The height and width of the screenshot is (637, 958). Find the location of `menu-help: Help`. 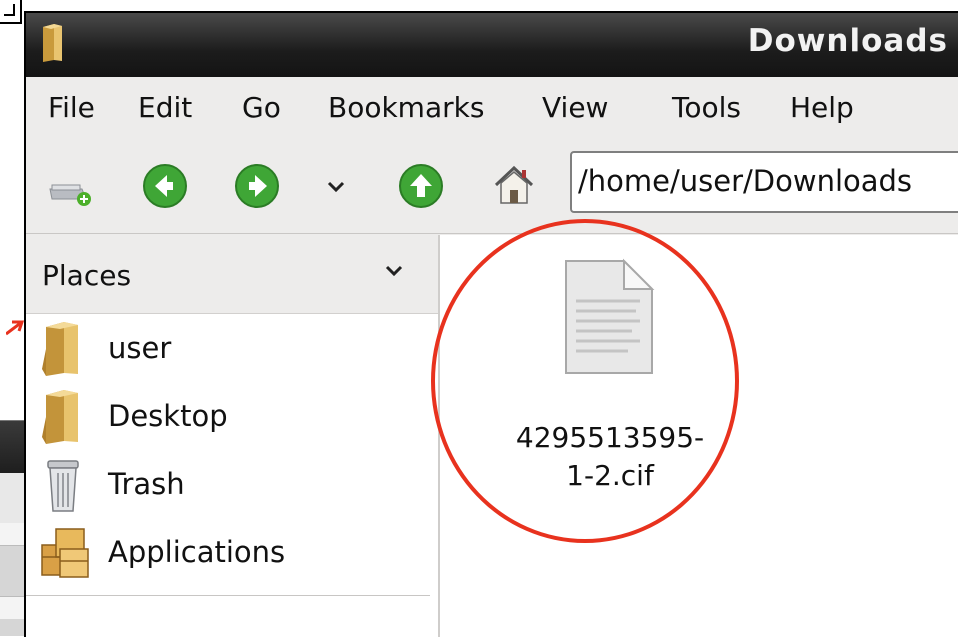

menu-help: Help is located at coordinates (822, 107).